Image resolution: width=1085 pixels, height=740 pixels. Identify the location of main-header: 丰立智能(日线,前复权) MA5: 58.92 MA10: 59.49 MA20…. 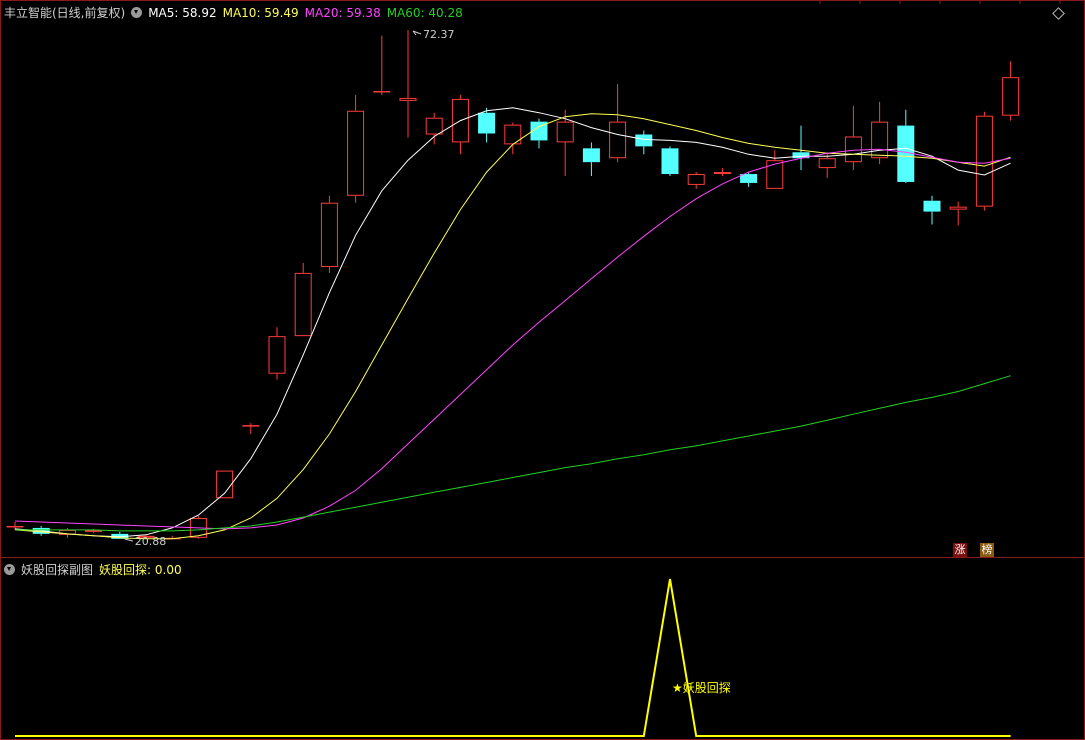
(233, 12).